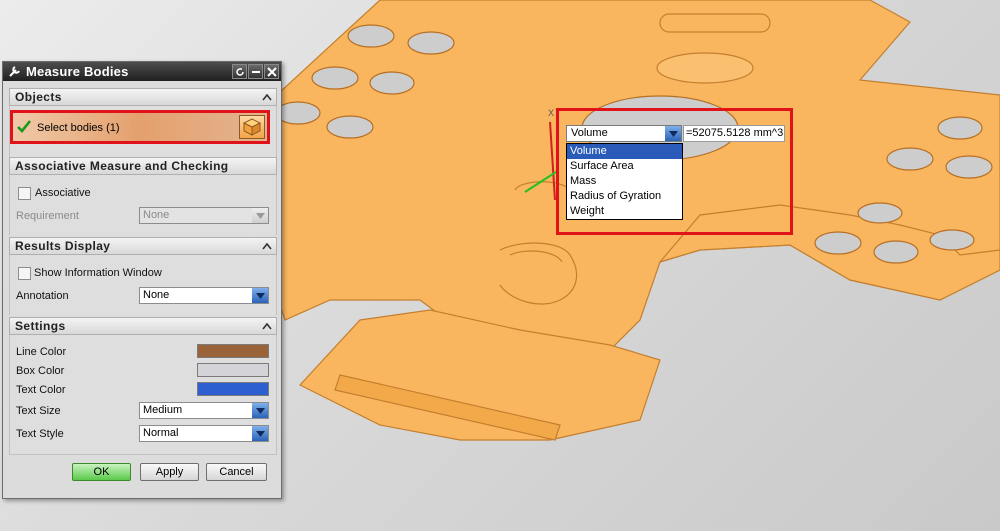 The image size is (1000, 531). I want to click on section-body-associative, so click(143, 205).